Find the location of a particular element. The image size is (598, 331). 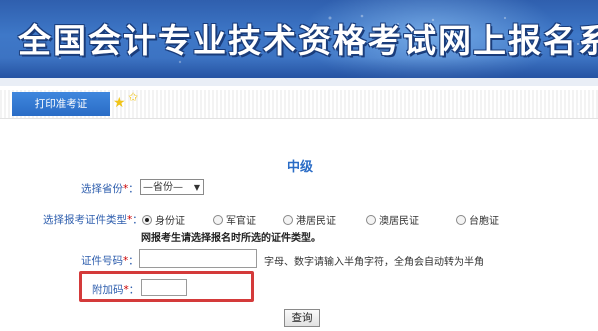

province-label-text: 选择省份 is located at coordinates (102, 189).